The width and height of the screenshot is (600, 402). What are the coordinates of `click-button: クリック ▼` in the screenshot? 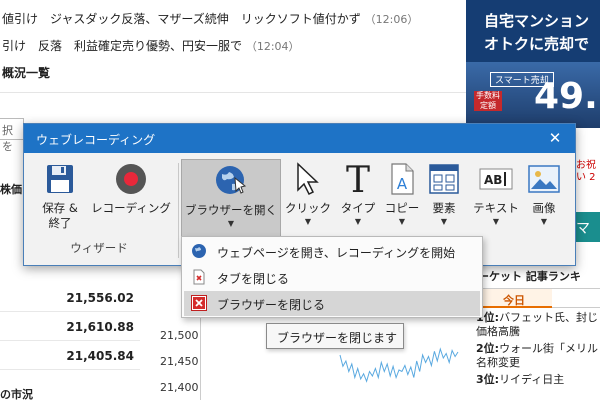 It's located at (308, 201).